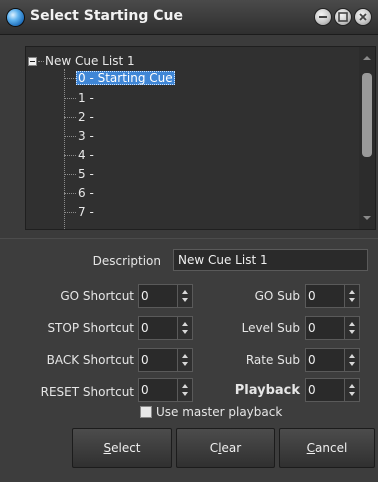 The image size is (378, 482). Describe the element at coordinates (158, 328) in the screenshot. I see `stop-shortcut-input` at that location.